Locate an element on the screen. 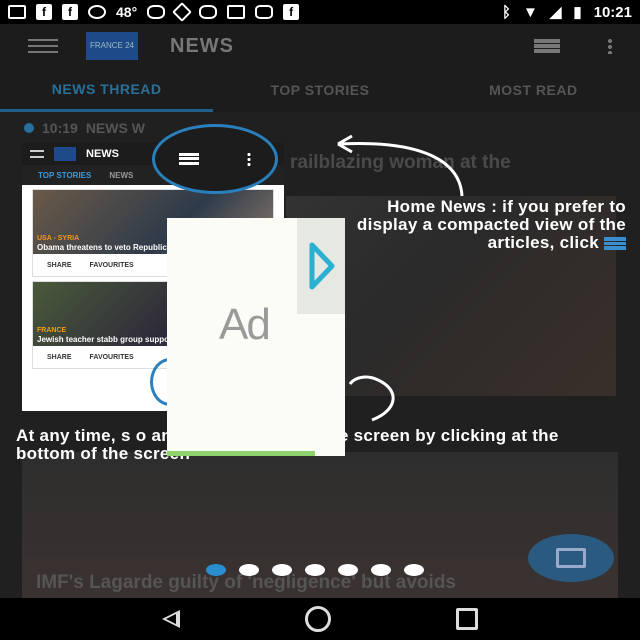  keyboard-icon is located at coordinates (236, 12).